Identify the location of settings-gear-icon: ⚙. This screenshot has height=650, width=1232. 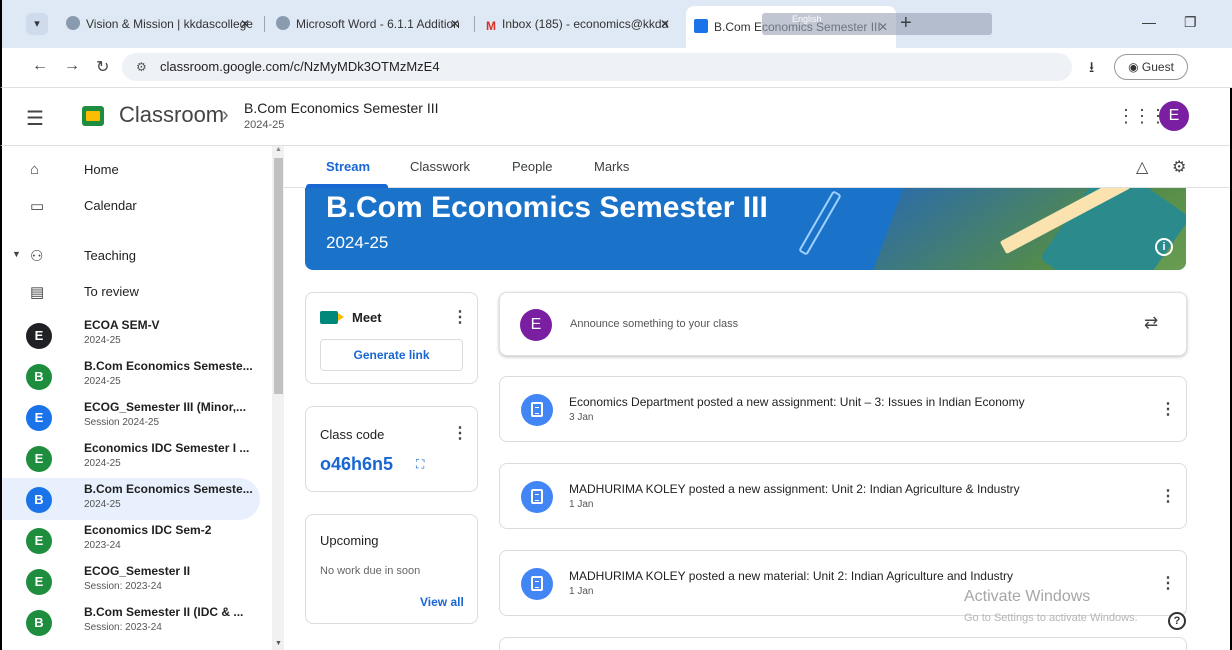
(1179, 167).